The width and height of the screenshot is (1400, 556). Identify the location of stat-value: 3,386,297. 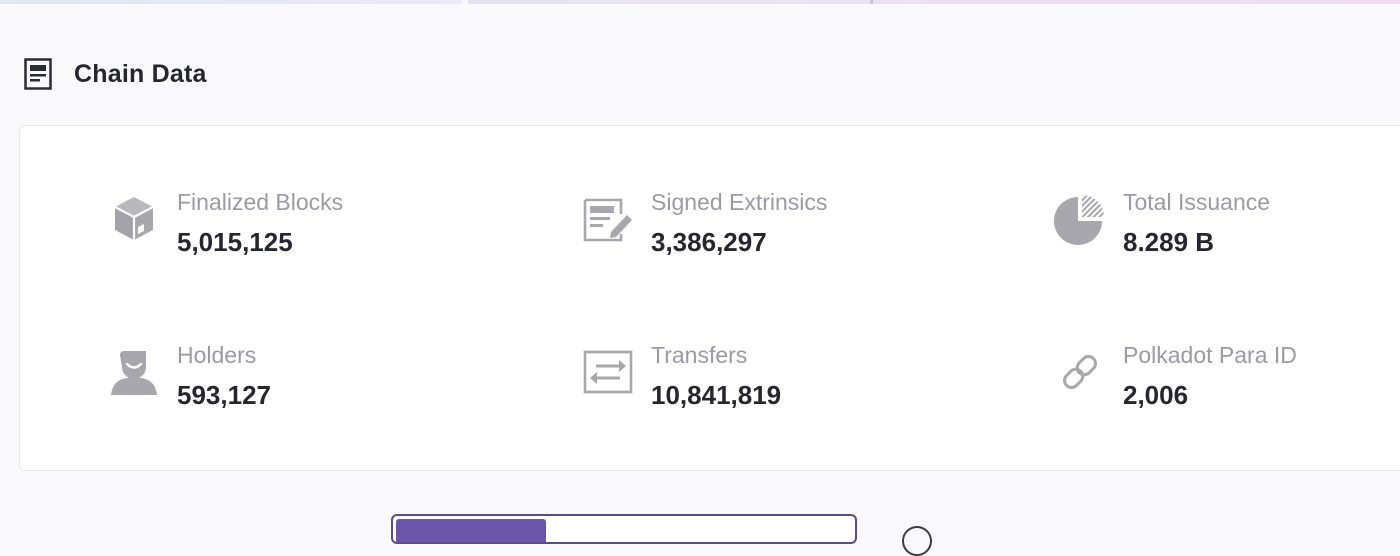
(709, 242).